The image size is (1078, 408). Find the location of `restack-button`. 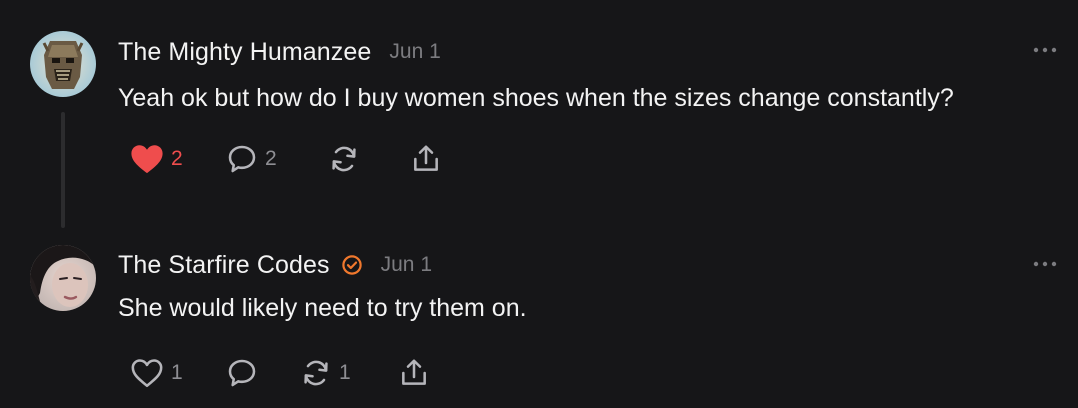

restack-button is located at coordinates (347, 159).